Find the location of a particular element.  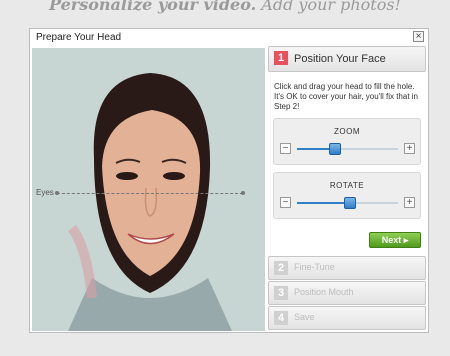

close-icon: × is located at coordinates (418, 36).